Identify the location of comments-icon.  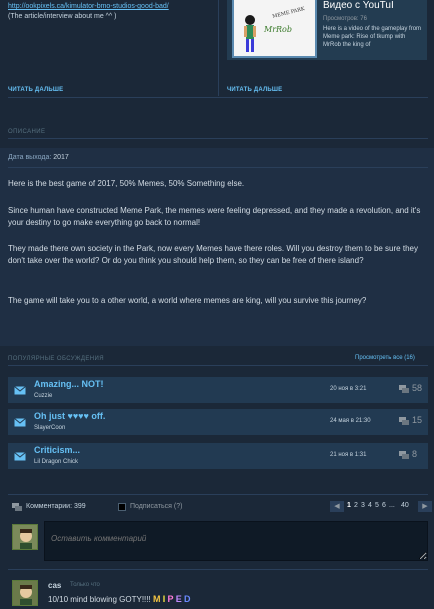
(17, 507).